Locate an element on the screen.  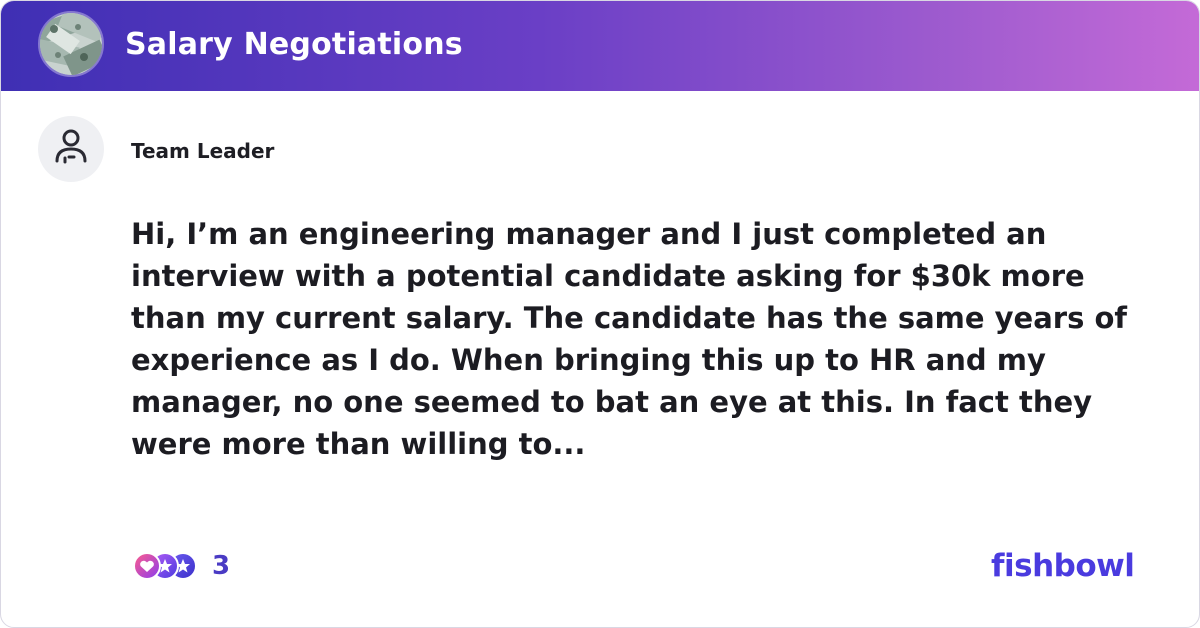
reaction-count: 3 is located at coordinates (221, 566).